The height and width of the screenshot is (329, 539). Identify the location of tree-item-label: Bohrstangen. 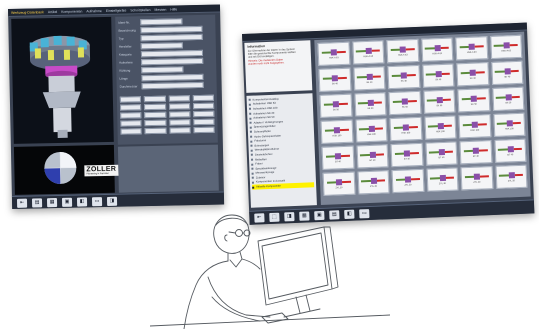
(262, 145).